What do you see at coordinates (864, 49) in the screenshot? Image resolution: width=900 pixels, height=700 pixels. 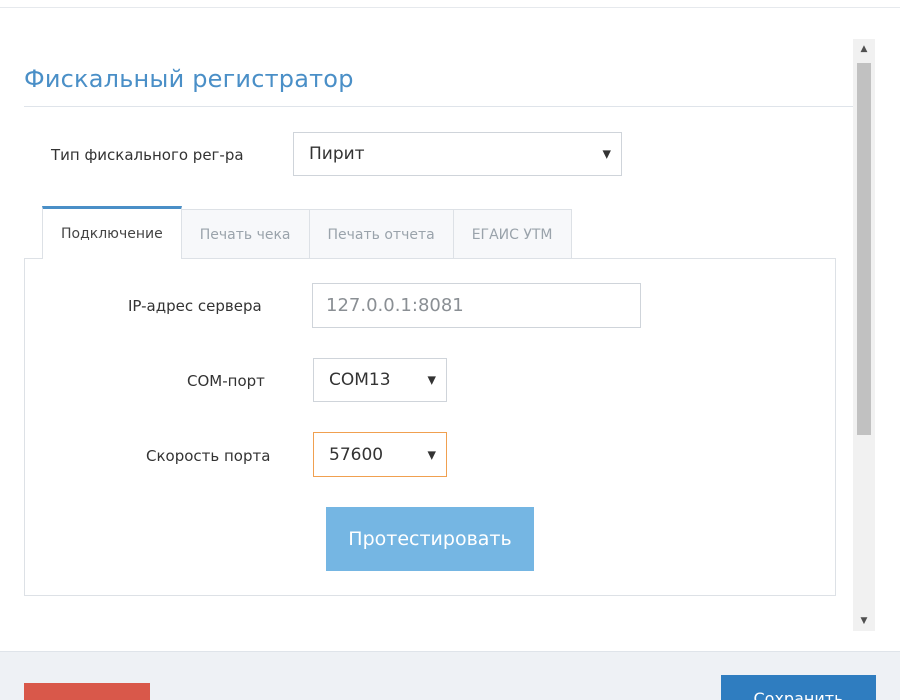 I see `scroll-up-icon: ▲` at bounding box center [864, 49].